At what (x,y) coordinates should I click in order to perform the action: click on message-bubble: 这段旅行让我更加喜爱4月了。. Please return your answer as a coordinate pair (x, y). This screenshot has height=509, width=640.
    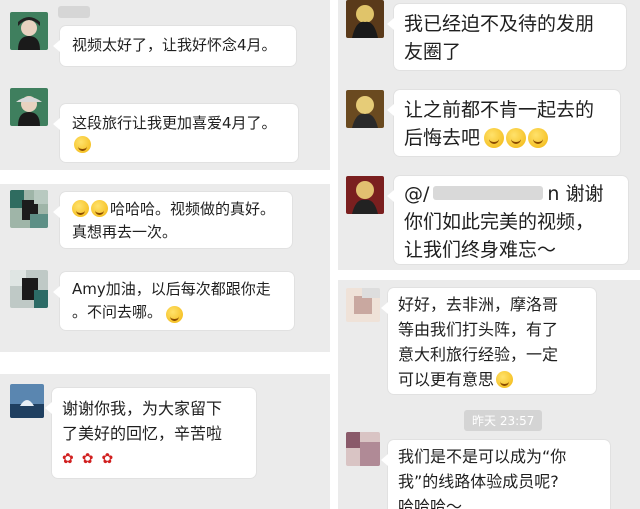
    Looking at the image, I should click on (175, 133).